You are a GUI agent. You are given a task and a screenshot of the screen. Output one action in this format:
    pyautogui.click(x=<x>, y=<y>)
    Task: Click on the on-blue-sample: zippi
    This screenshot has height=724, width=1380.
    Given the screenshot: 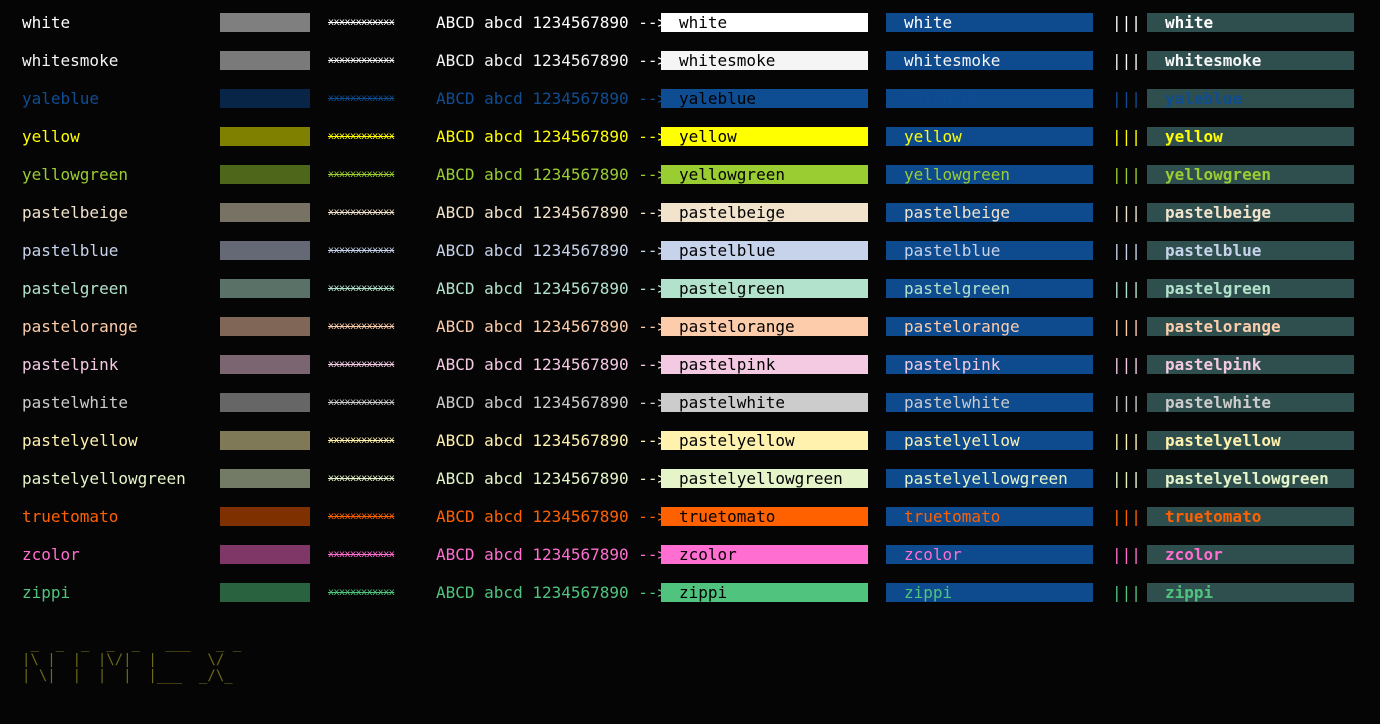 What is the action you would take?
    pyautogui.click(x=989, y=592)
    